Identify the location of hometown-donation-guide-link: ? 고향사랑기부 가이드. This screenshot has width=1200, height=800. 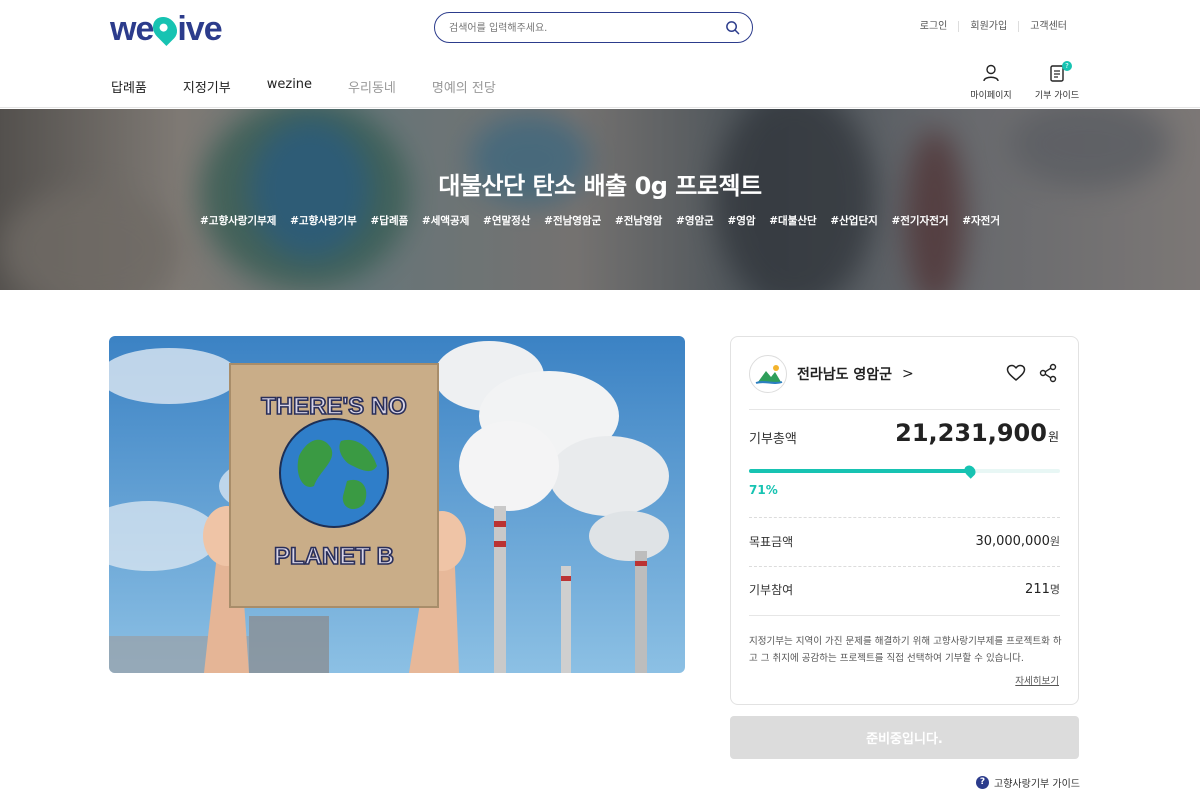
(1028, 782).